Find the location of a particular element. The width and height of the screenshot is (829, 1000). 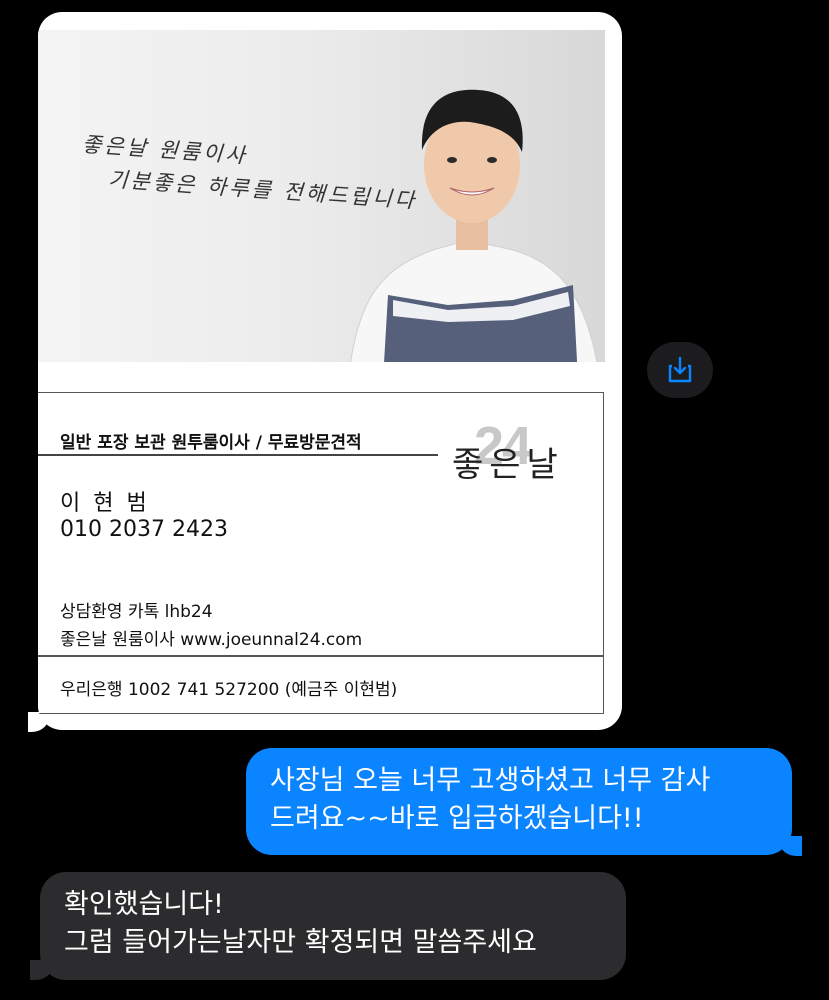

card-bank-account: 우리은행 1002 741 527200 (예금주 이현범) is located at coordinates (229, 690).